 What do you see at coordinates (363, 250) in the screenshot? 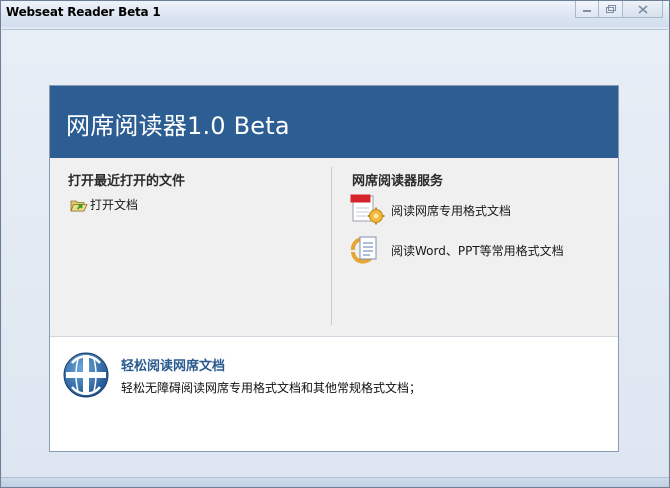
I see `office-document-icon` at bounding box center [363, 250].